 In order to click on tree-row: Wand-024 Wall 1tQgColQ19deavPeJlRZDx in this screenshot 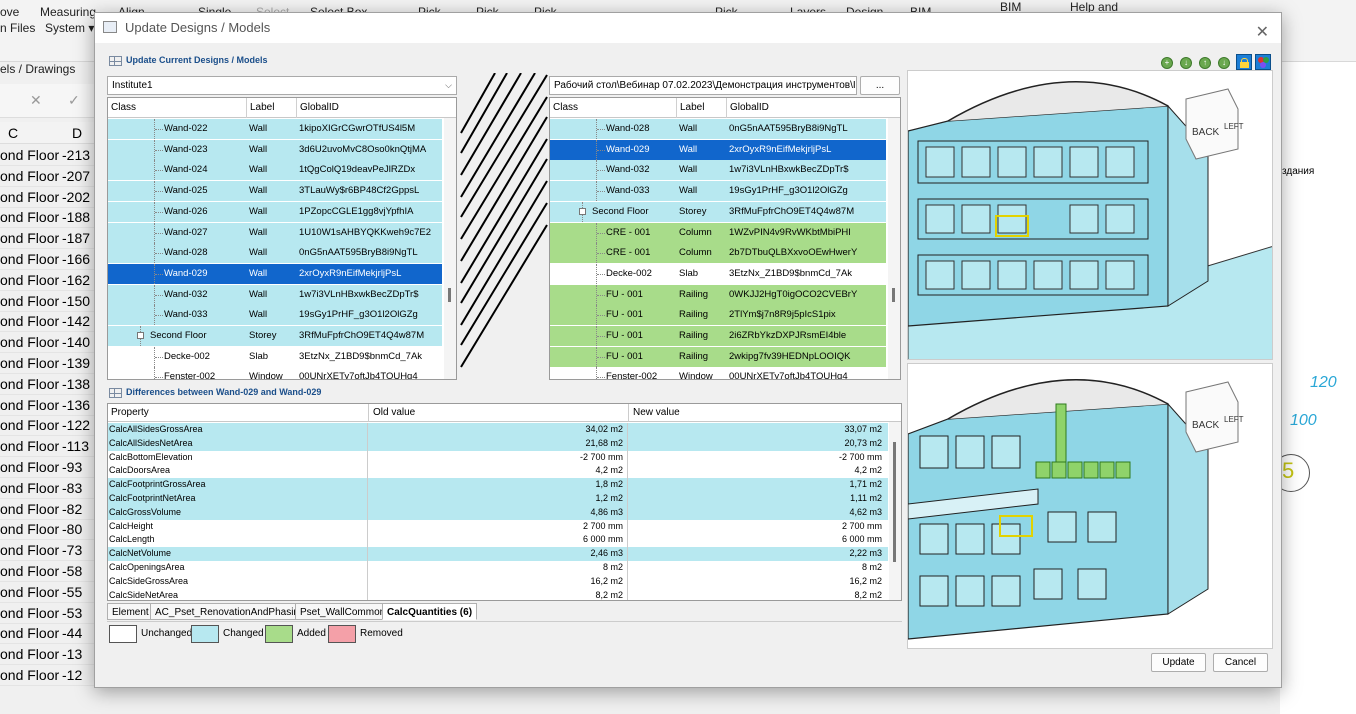, I will do `click(275, 170)`.